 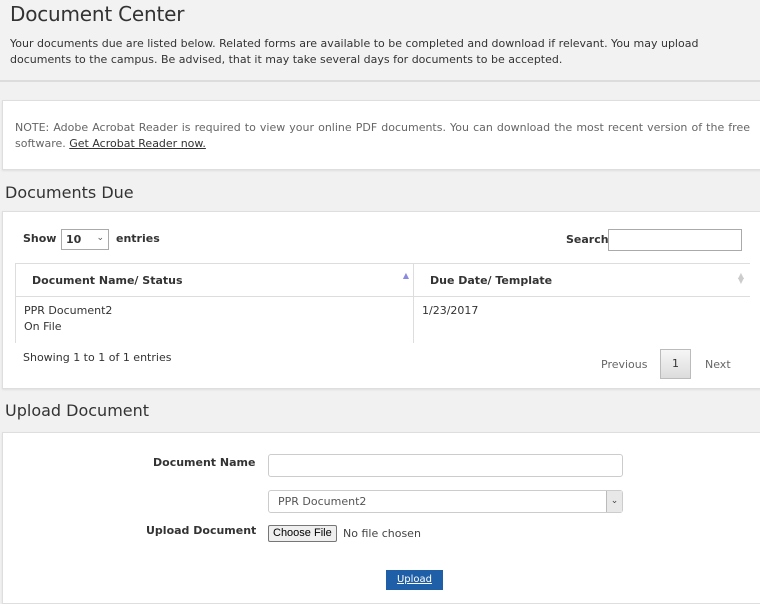 I want to click on table-row: PPR Document2 On File 1/23/2017, so click(x=383, y=319).